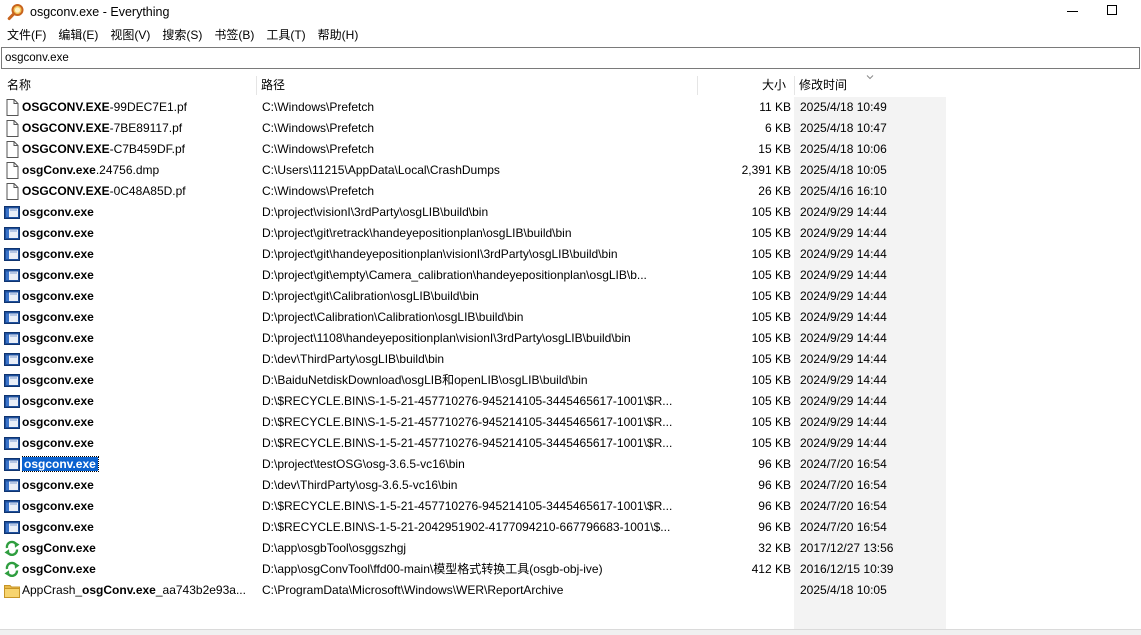 This screenshot has height=635, width=1141. What do you see at coordinates (90, 170) in the screenshot?
I see `file-name-text: osgConv.exe.24756.dmp` at bounding box center [90, 170].